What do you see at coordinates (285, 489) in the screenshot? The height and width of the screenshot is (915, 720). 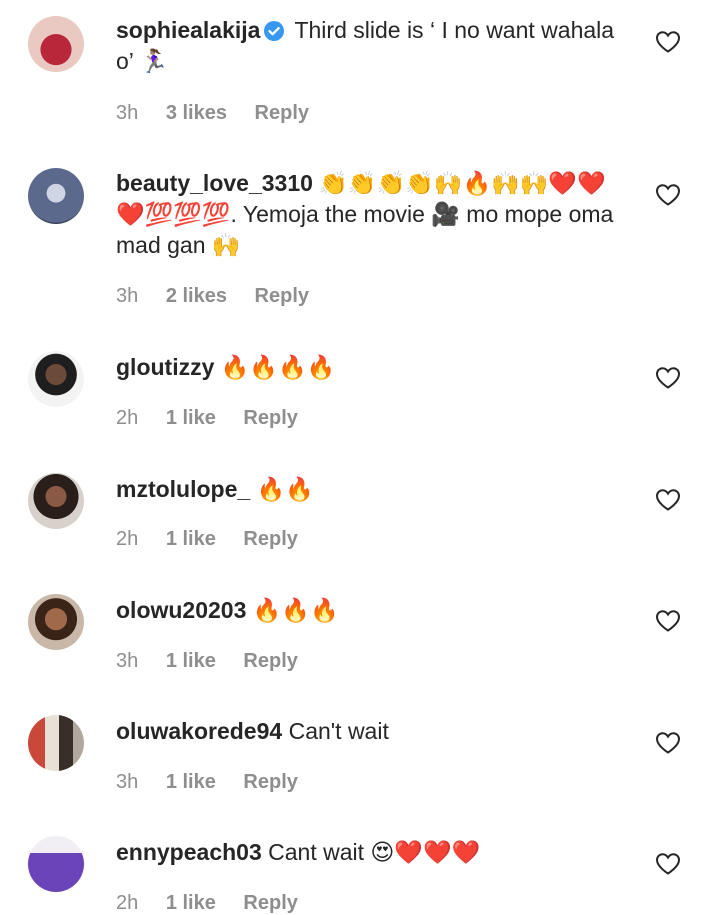 I see `comment-text: 🔥🔥` at bounding box center [285, 489].